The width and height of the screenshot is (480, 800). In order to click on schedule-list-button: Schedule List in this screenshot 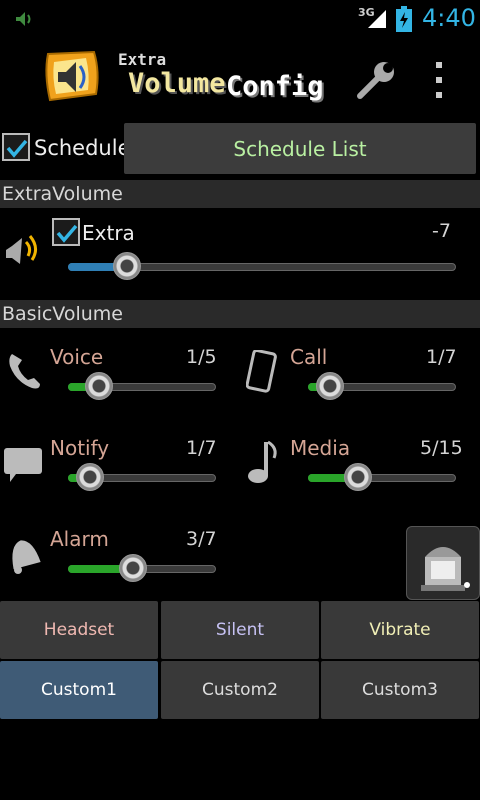, I will do `click(300, 148)`.